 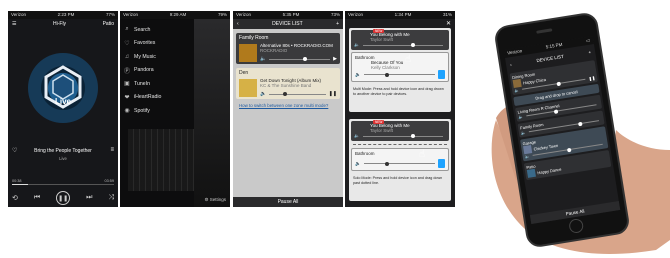 What do you see at coordinates (145, 56) in the screenshot?
I see `menu-item-label: My Music` at bounding box center [145, 56].